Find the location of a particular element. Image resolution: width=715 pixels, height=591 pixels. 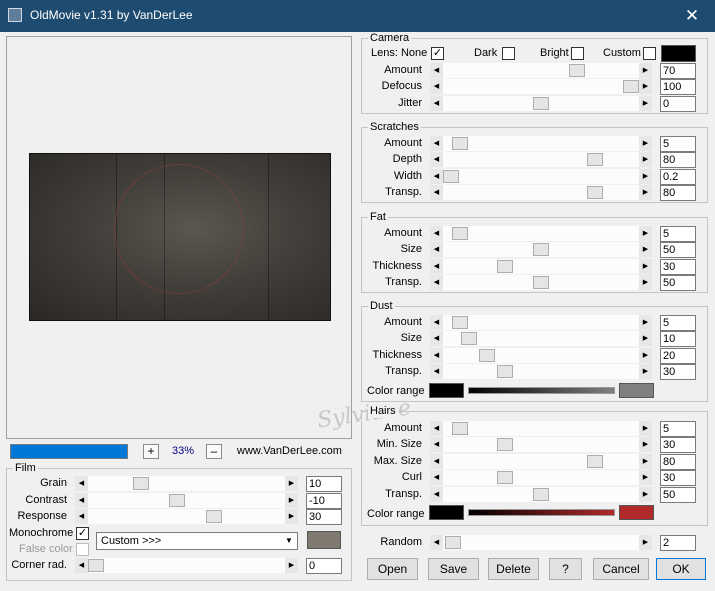

open-button: Open is located at coordinates (392, 569).